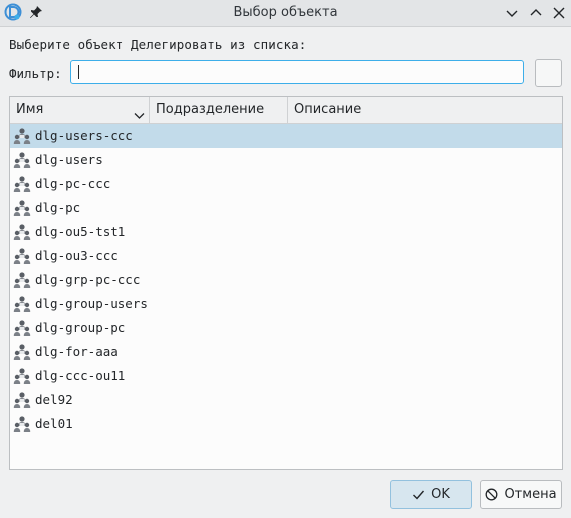 The image size is (571, 518). Describe the element at coordinates (286, 400) in the screenshot. I see `list-item: del92` at that location.